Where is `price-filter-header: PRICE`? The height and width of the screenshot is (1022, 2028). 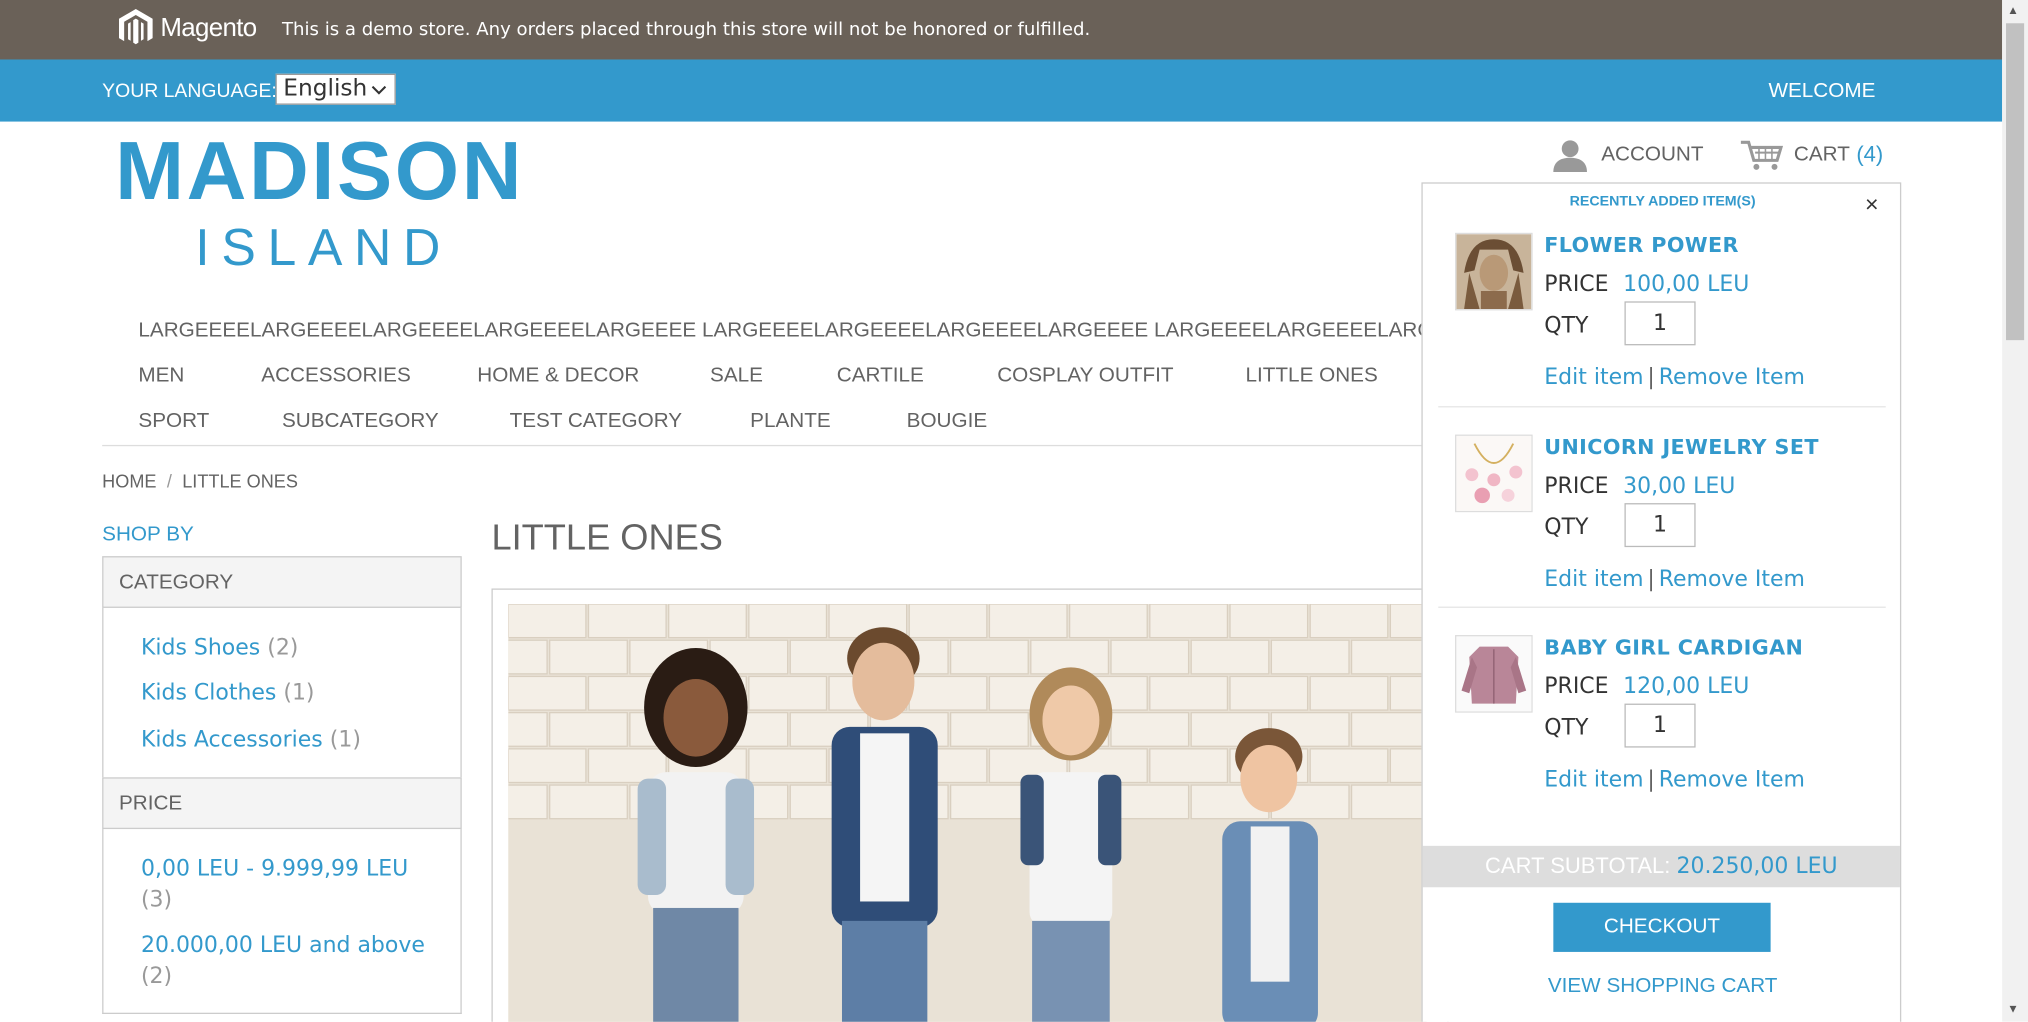
price-filter-header: PRICE is located at coordinates (282, 803).